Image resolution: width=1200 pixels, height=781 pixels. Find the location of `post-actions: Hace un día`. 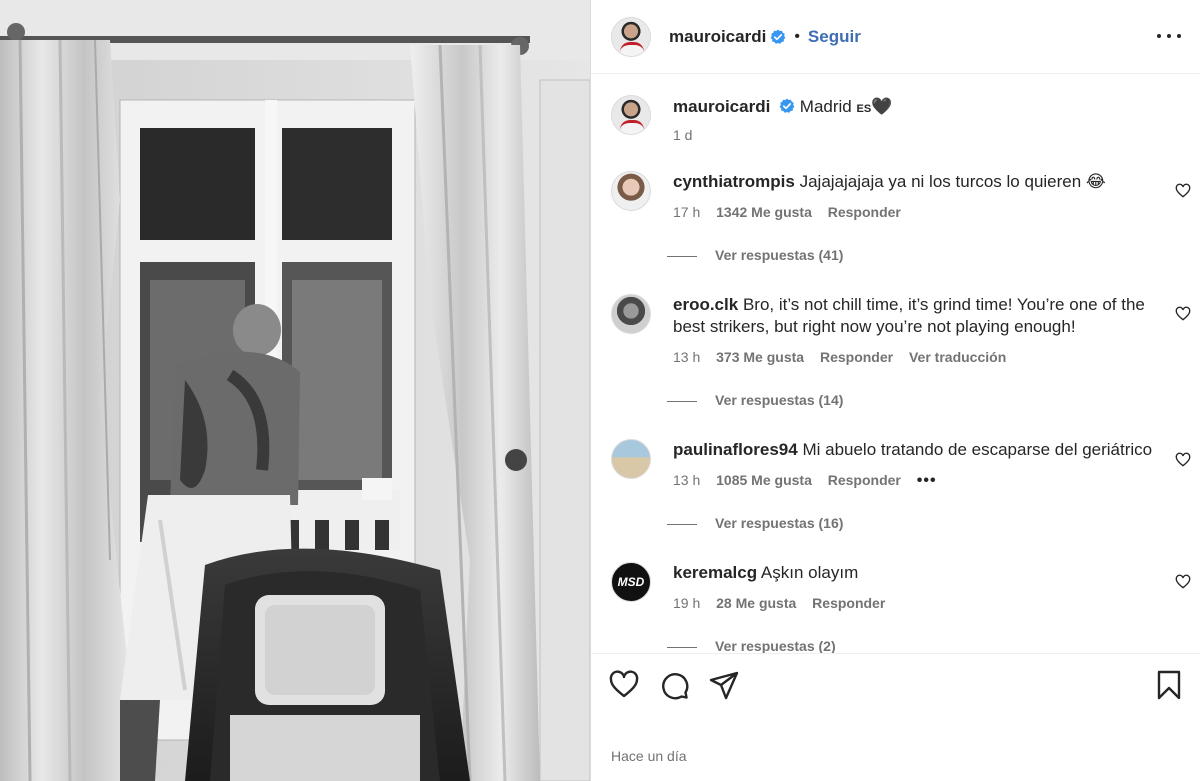

post-actions: Hace un día is located at coordinates (895, 717).